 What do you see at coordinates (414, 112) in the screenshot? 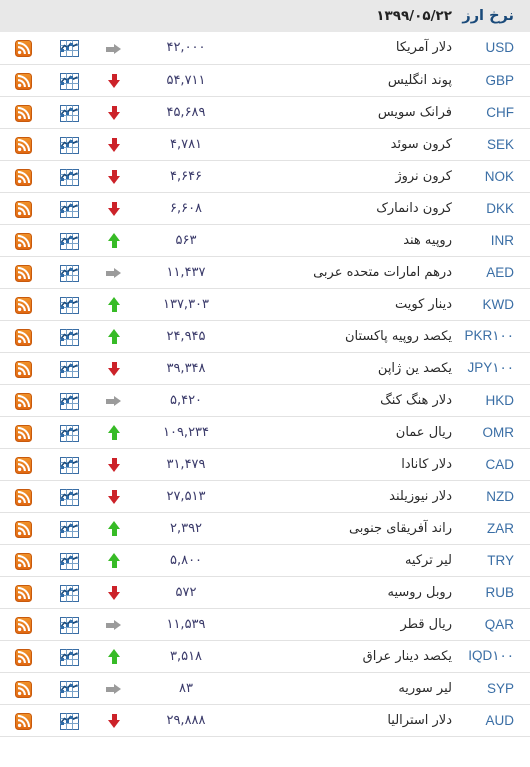
I see `currency-name: فرانک سویس` at bounding box center [414, 112].